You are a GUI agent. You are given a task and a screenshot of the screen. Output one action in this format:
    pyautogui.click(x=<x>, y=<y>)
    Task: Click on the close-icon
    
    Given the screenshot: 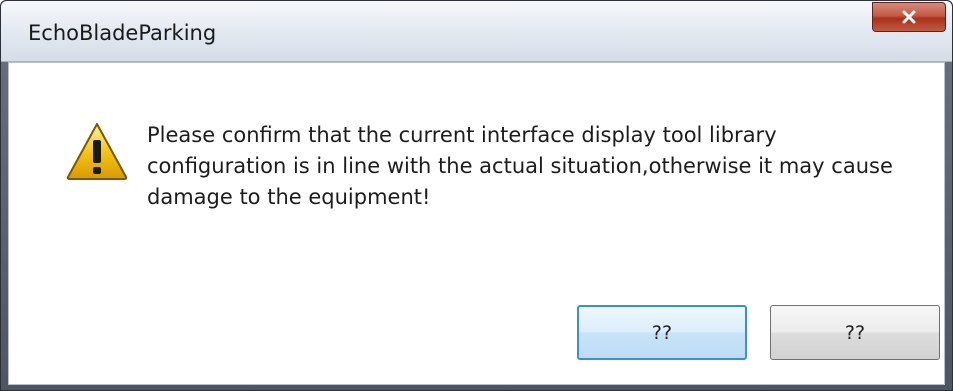 What is the action you would take?
    pyautogui.click(x=909, y=17)
    